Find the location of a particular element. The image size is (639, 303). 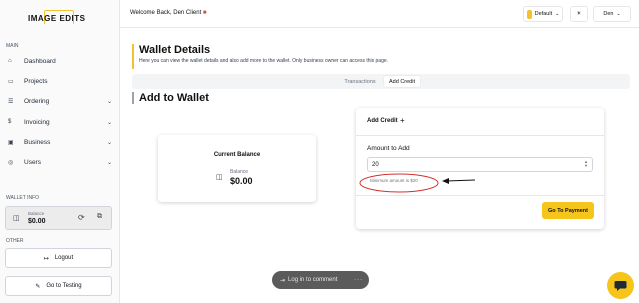

tab-bar: Transactions Add Credit is located at coordinates (381, 81).